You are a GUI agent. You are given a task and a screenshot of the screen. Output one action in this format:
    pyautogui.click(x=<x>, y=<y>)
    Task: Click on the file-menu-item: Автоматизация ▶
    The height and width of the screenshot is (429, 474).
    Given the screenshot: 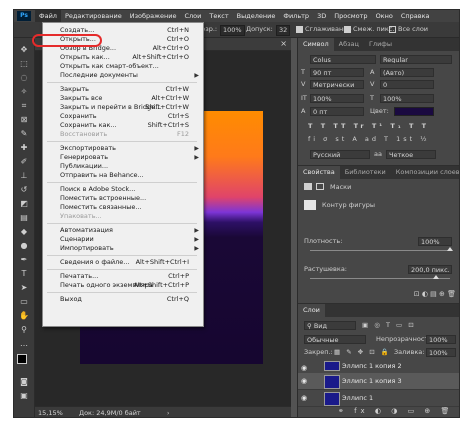 What is the action you would take?
    pyautogui.click(x=123, y=230)
    